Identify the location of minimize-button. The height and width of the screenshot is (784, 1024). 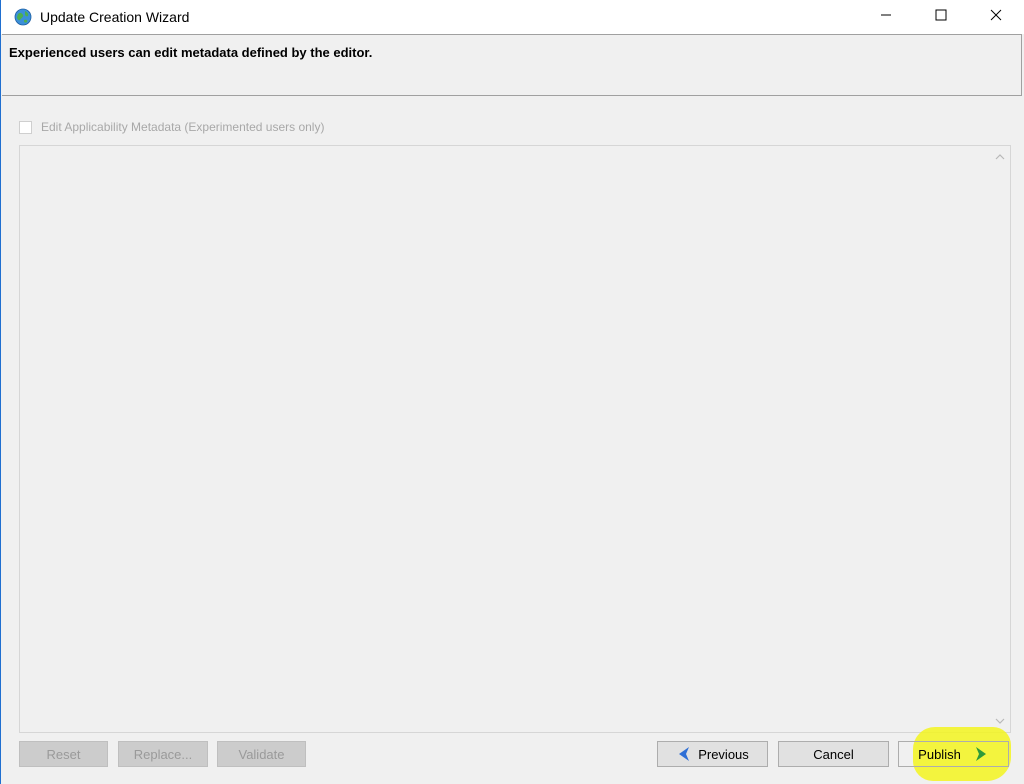
(886, 17).